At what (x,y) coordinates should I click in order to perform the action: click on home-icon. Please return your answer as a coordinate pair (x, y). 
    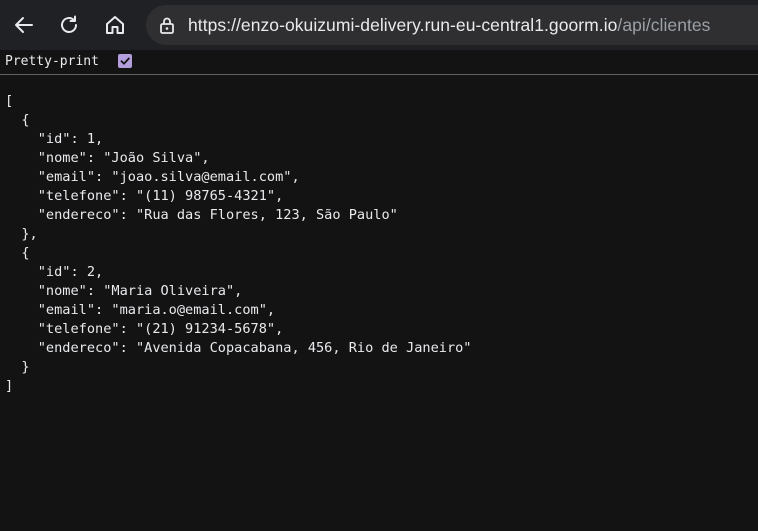
    Looking at the image, I should click on (115, 25).